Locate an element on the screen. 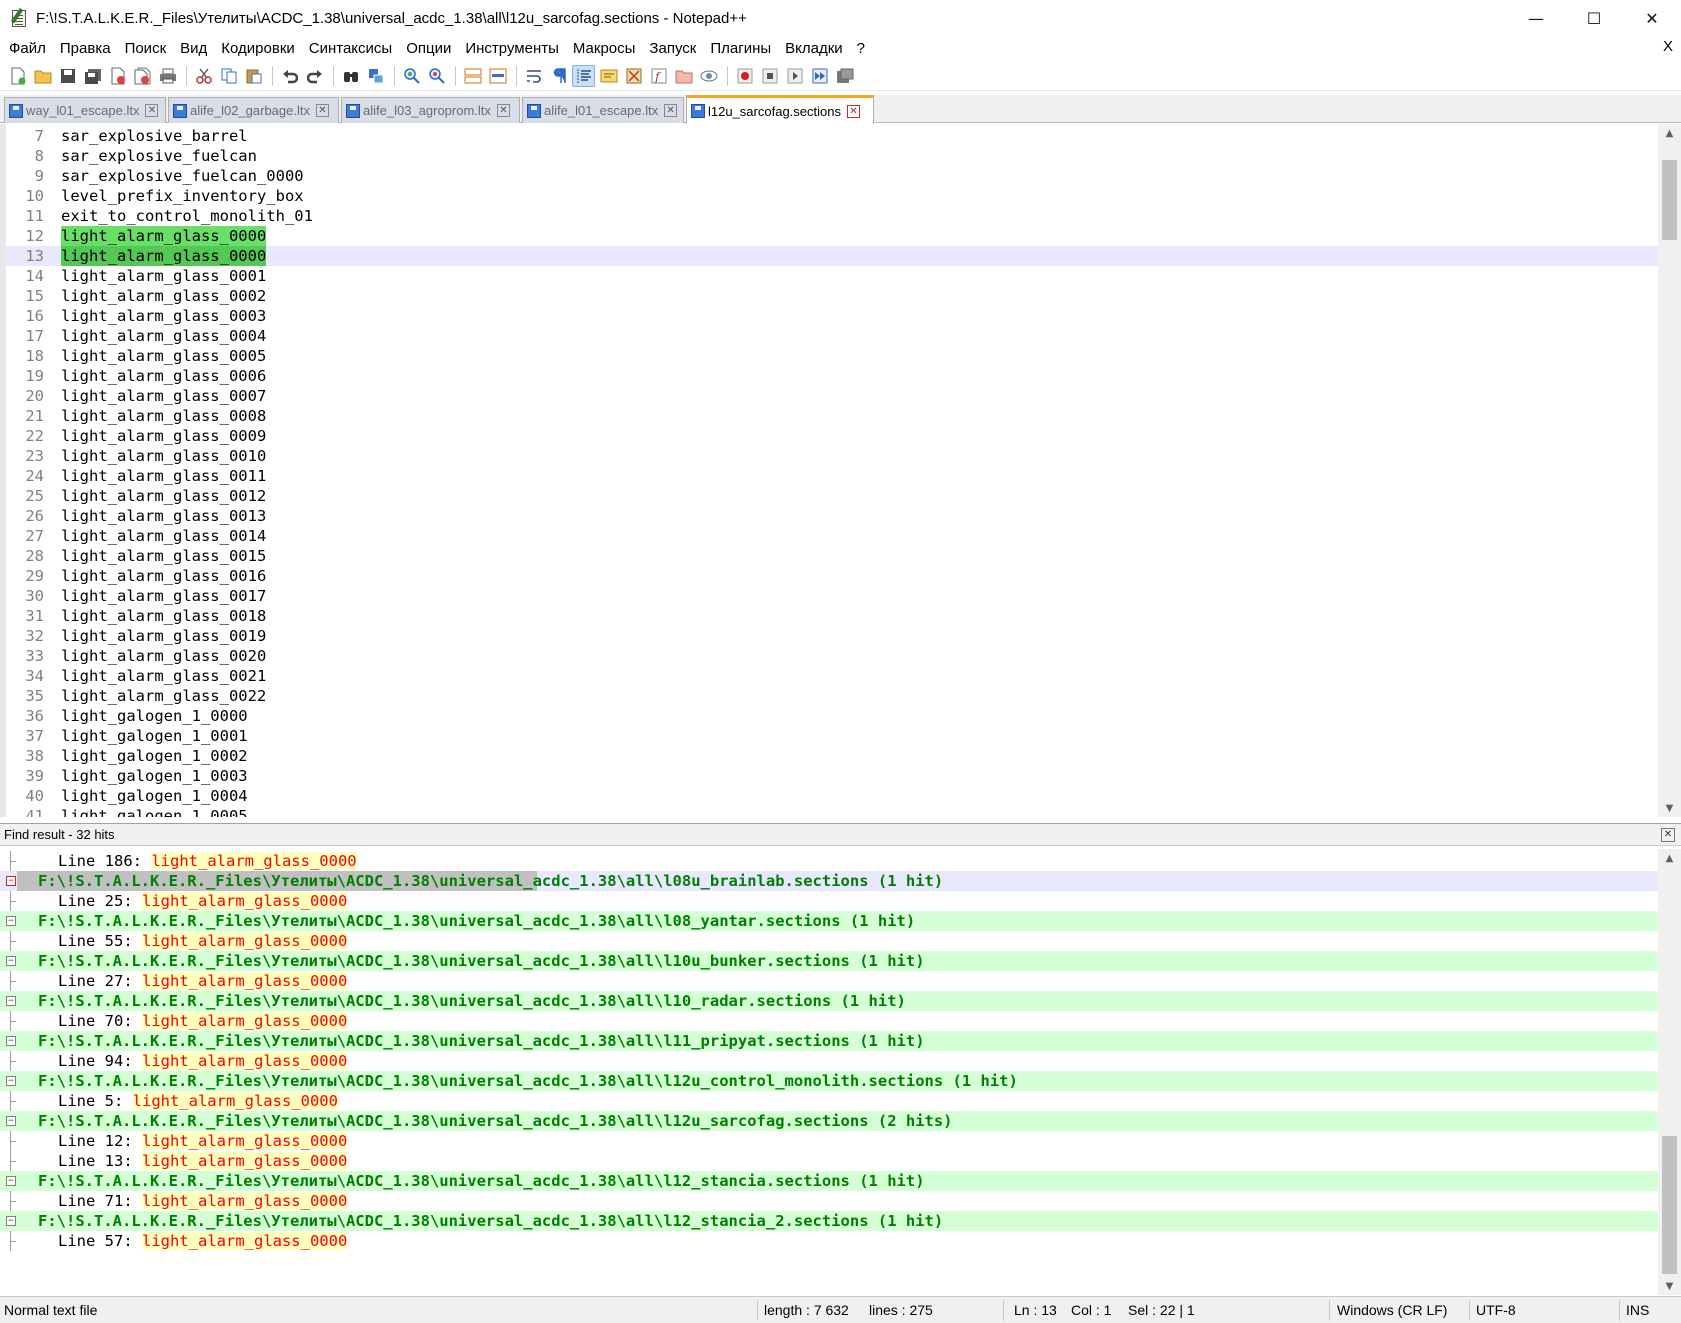 This screenshot has width=1681, height=1323. stop-record-icon is located at coordinates (769, 76).